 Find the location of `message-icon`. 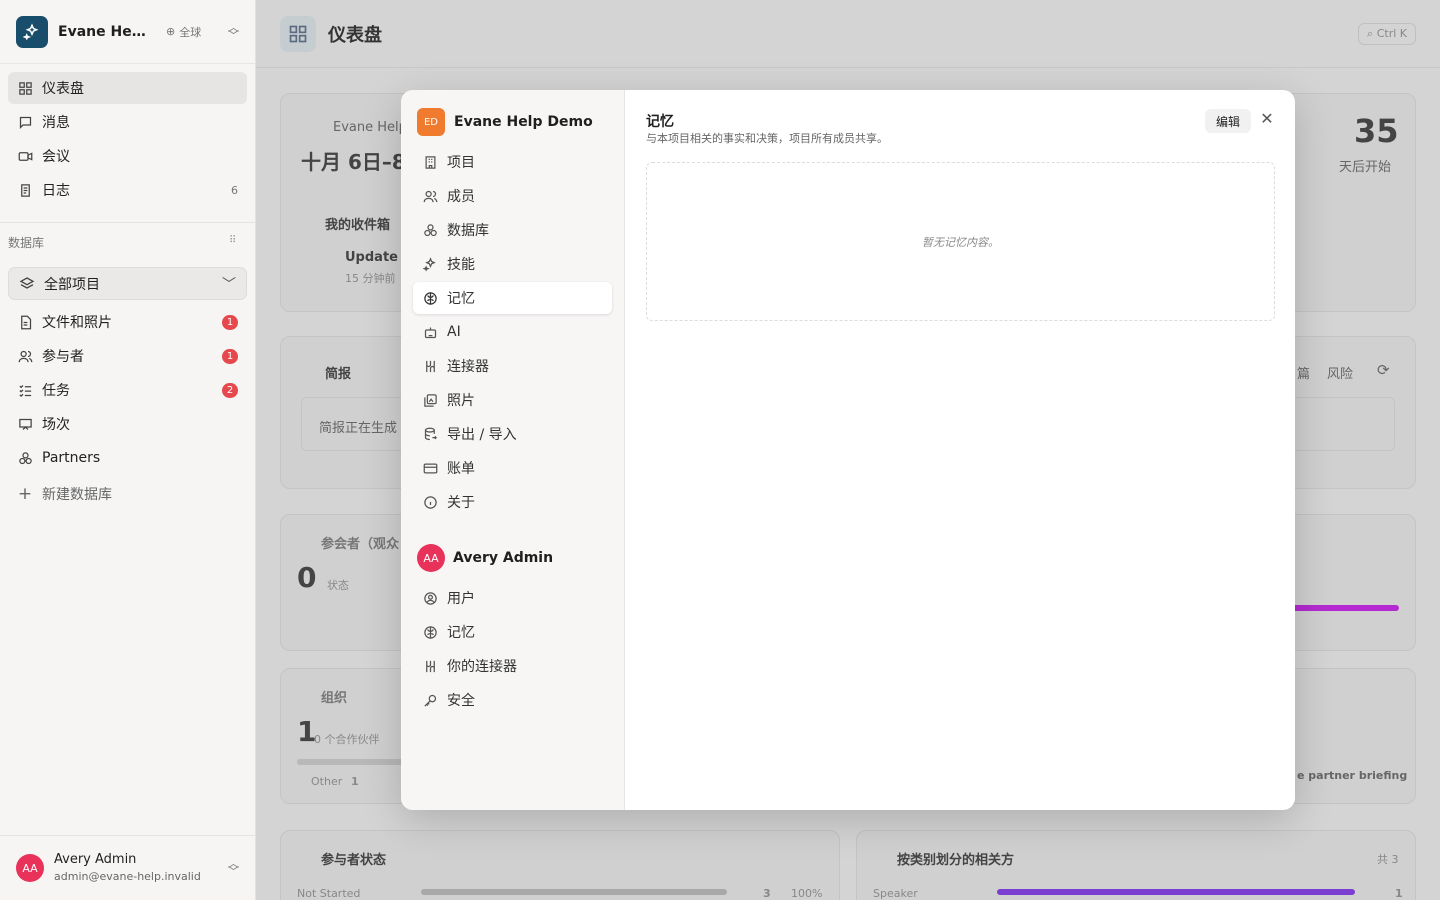

message-icon is located at coordinates (25, 122).